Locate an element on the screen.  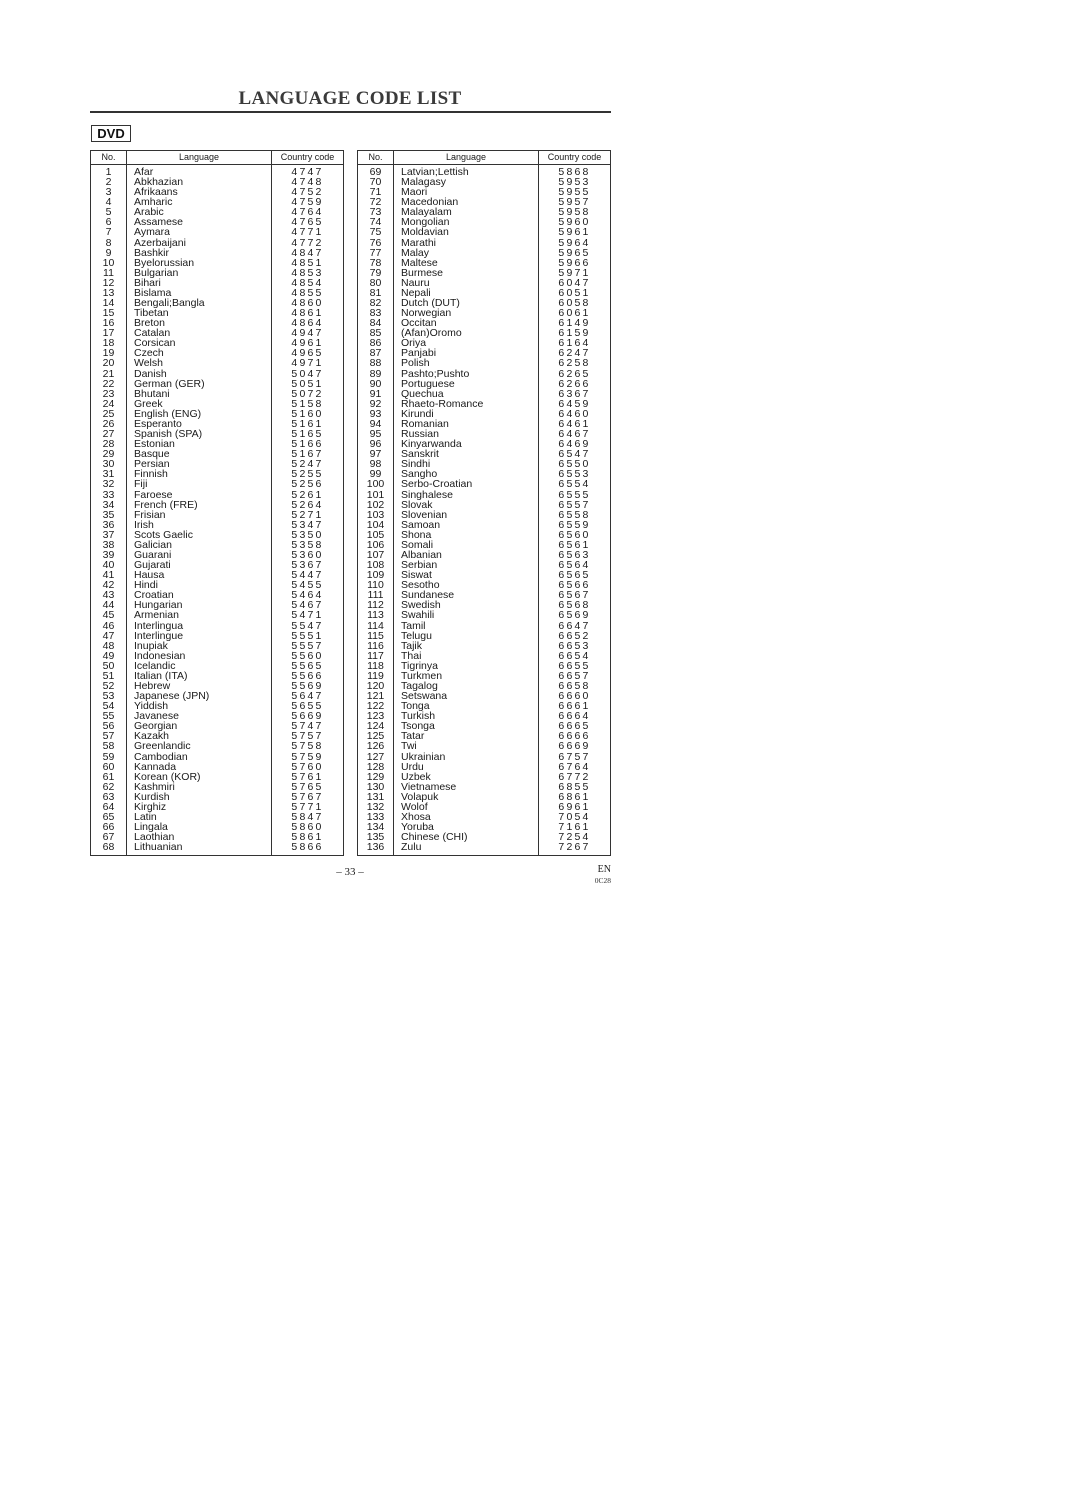
row-number: 68 is located at coordinates (108, 849).